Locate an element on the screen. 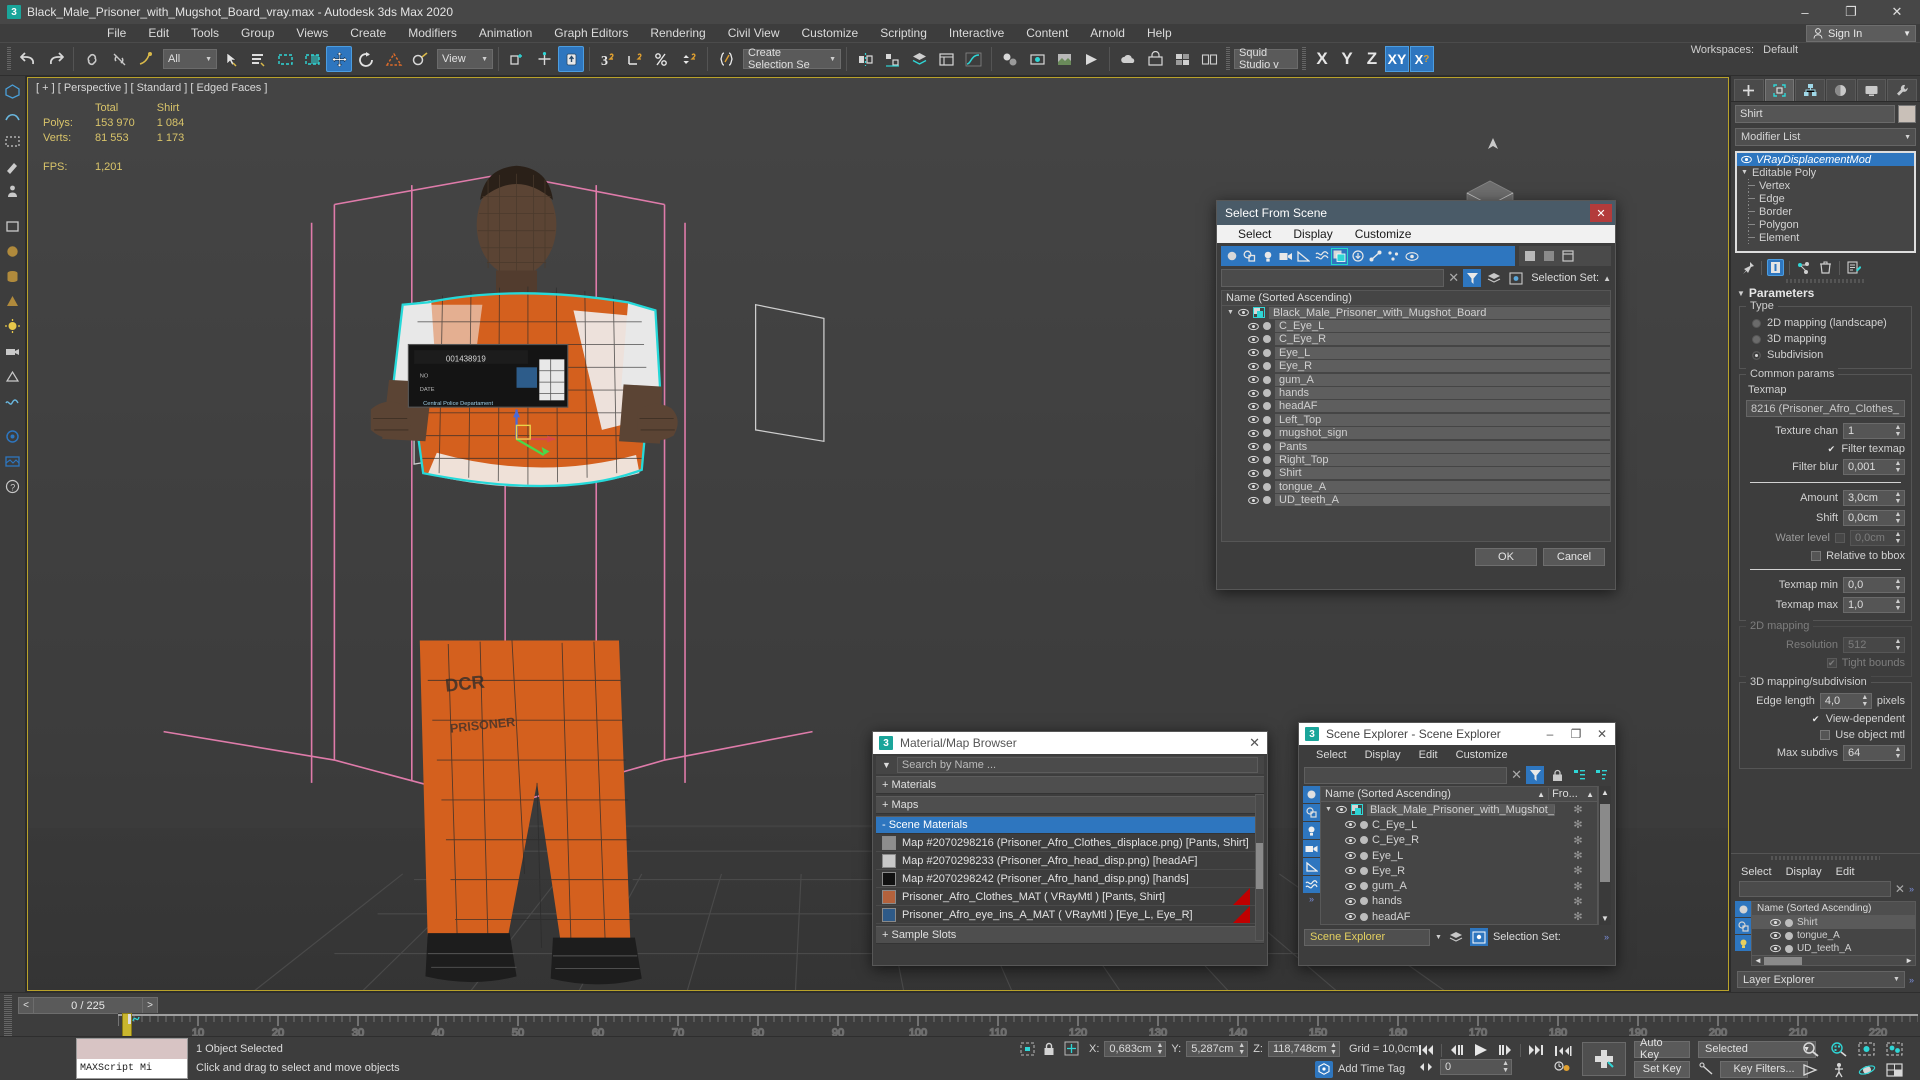  menu-display: Display is located at coordinates (1383, 755).